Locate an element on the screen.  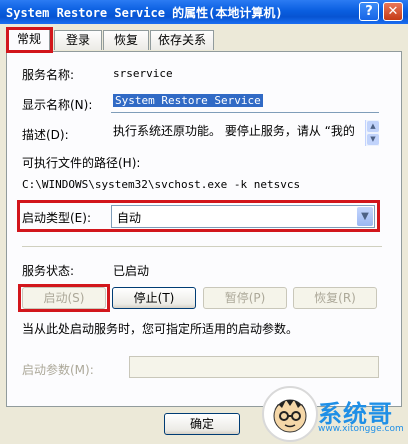
display-name-field: System Restore Service is located at coordinates (245, 102).